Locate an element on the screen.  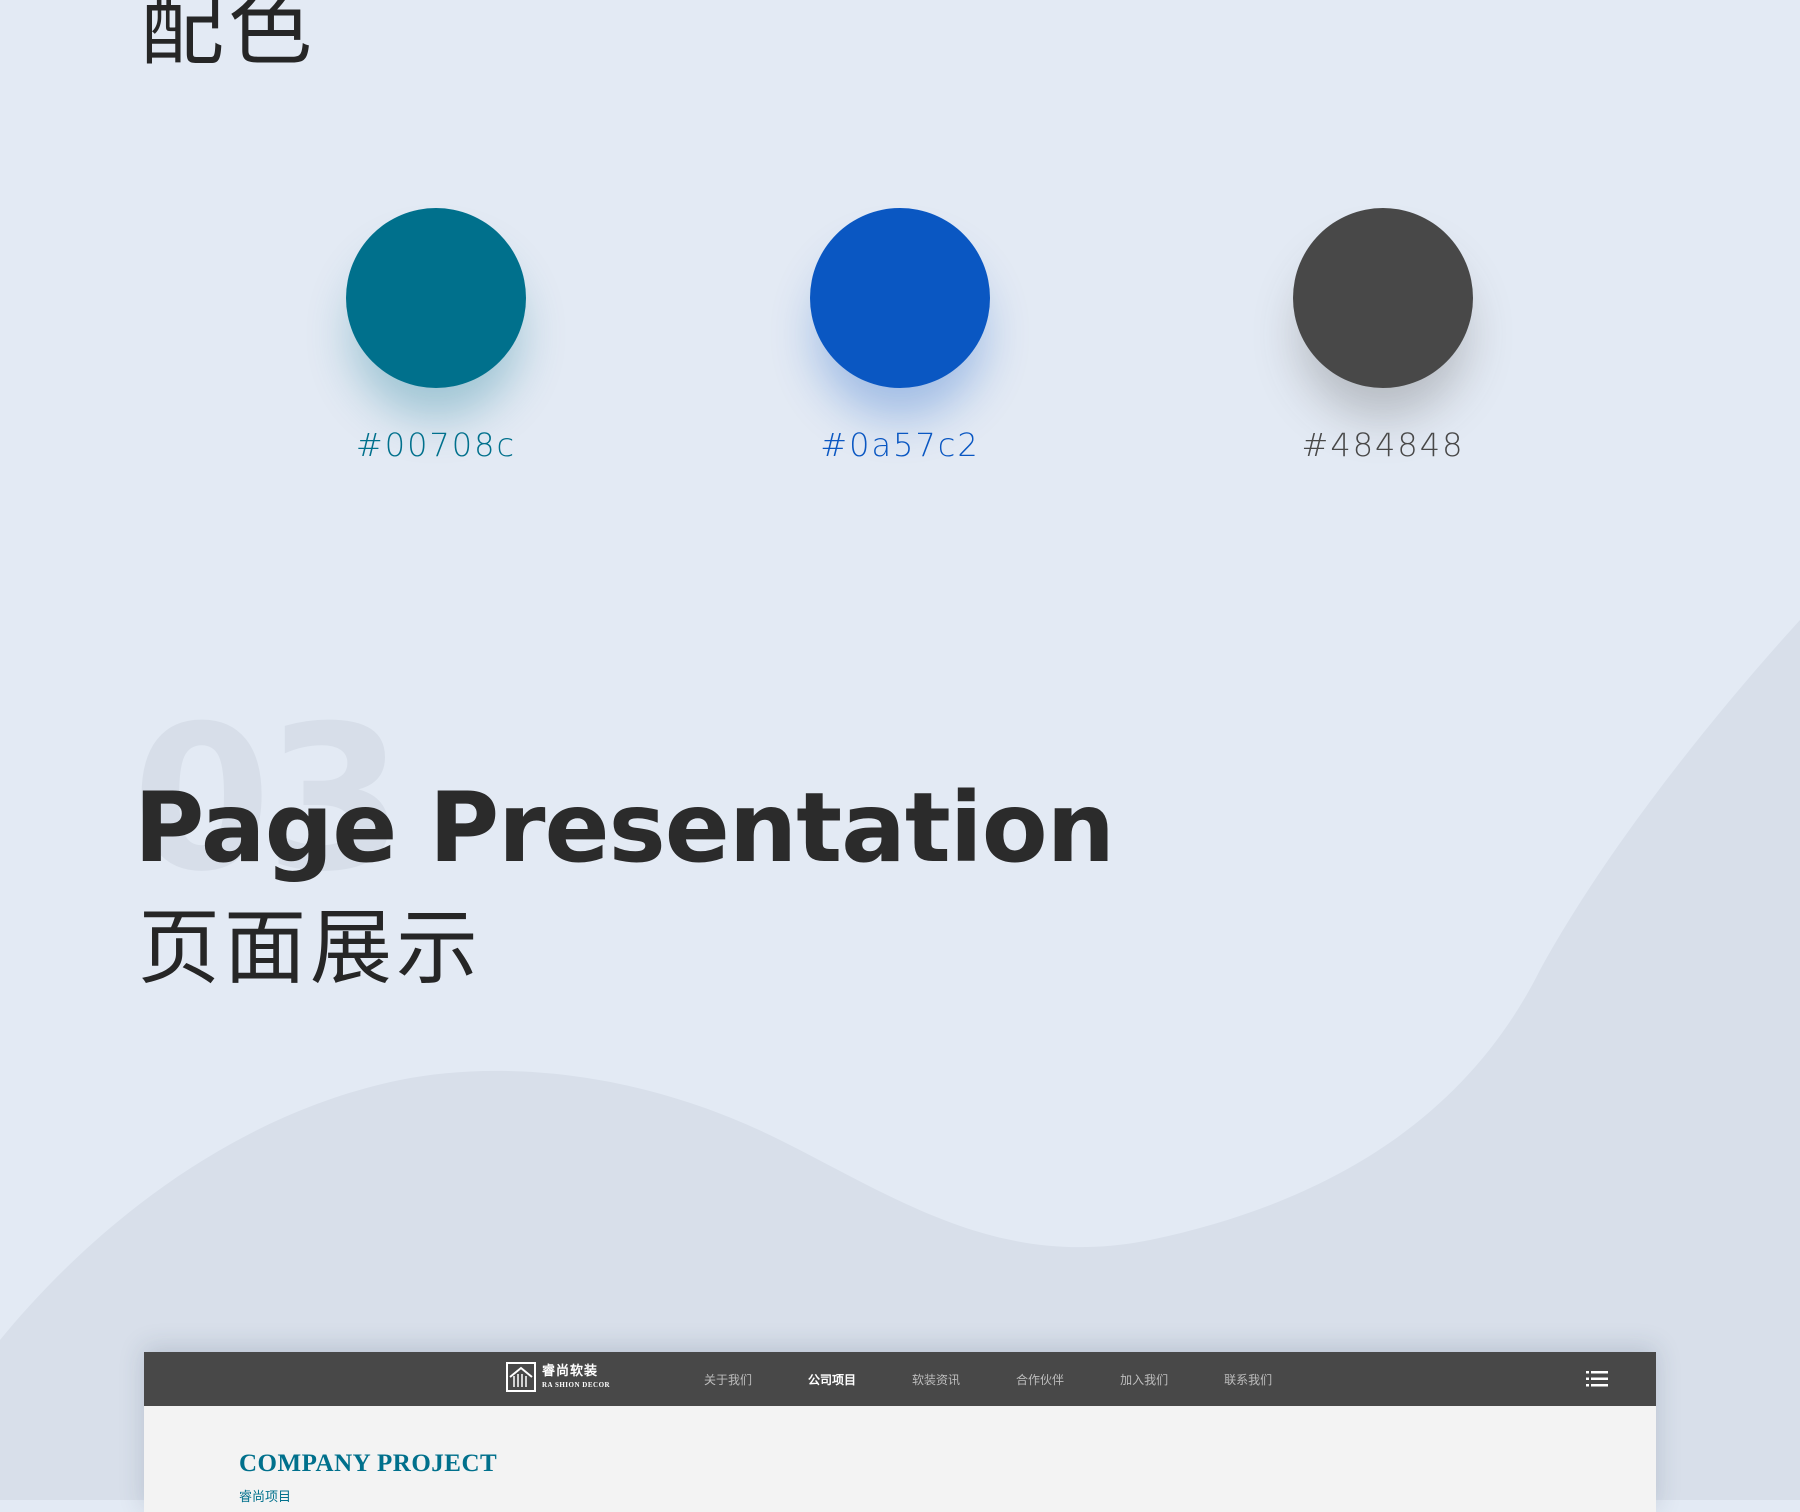
color-swatch-gray: #484848 is located at coordinates (1383, 336).